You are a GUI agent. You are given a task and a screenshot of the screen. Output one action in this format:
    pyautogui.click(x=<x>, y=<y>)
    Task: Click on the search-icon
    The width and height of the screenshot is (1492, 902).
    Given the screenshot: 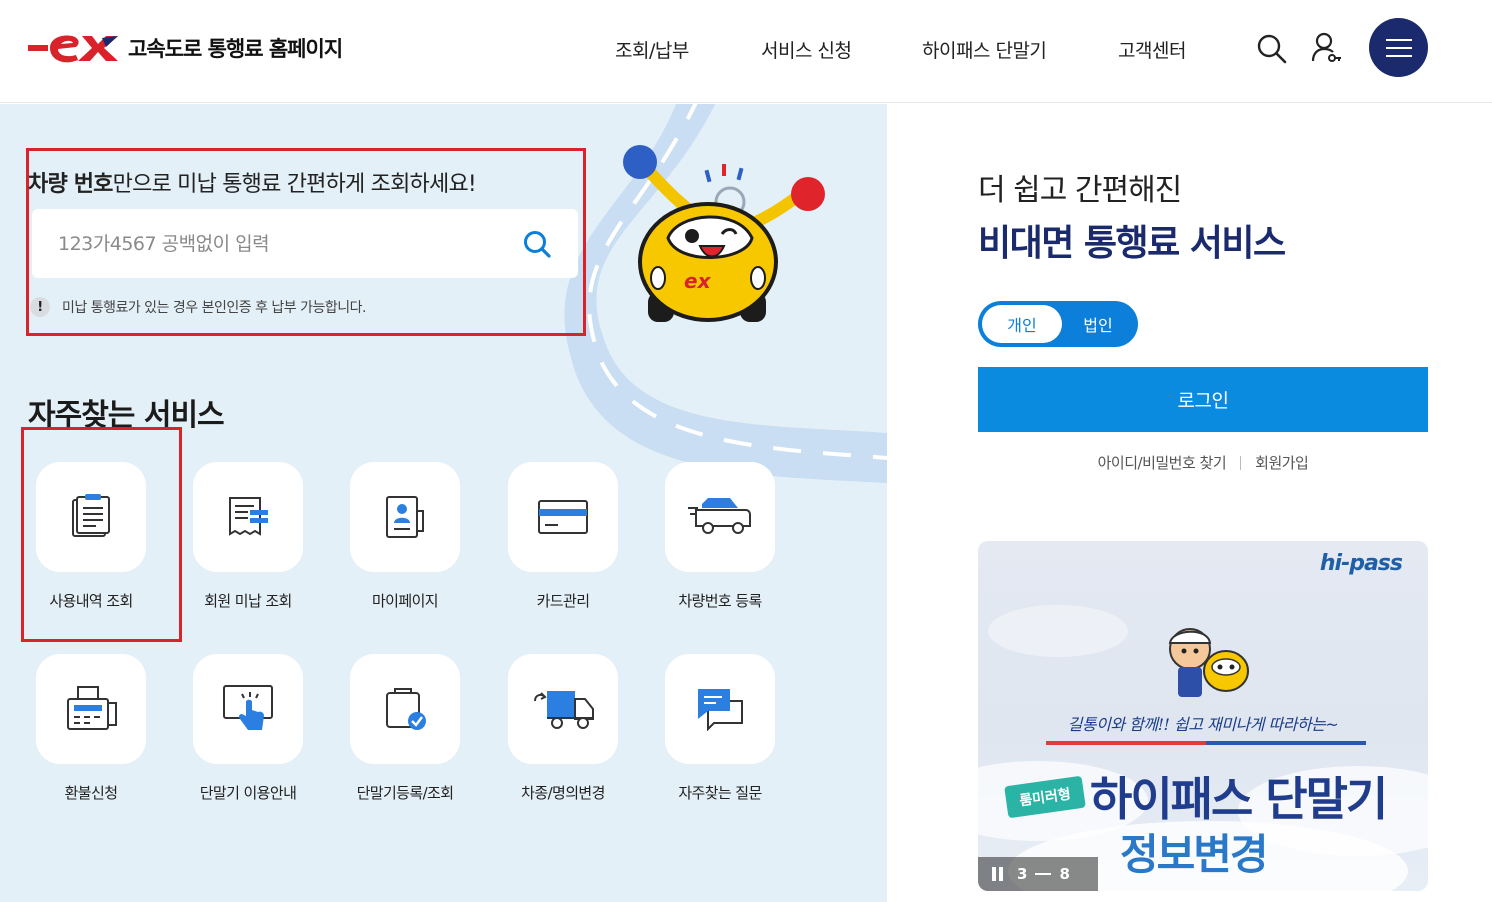 What is the action you would take?
    pyautogui.click(x=1272, y=49)
    